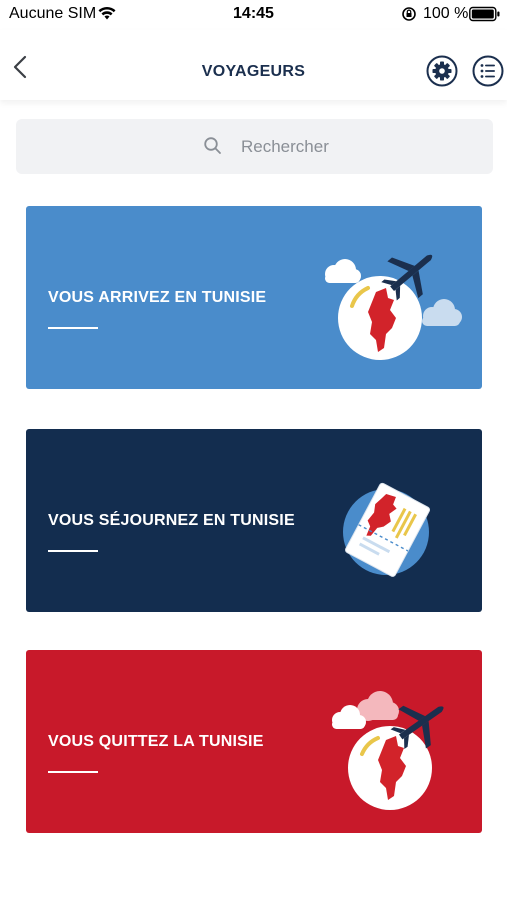 The height and width of the screenshot is (900, 507). I want to click on search-icon, so click(212, 145).